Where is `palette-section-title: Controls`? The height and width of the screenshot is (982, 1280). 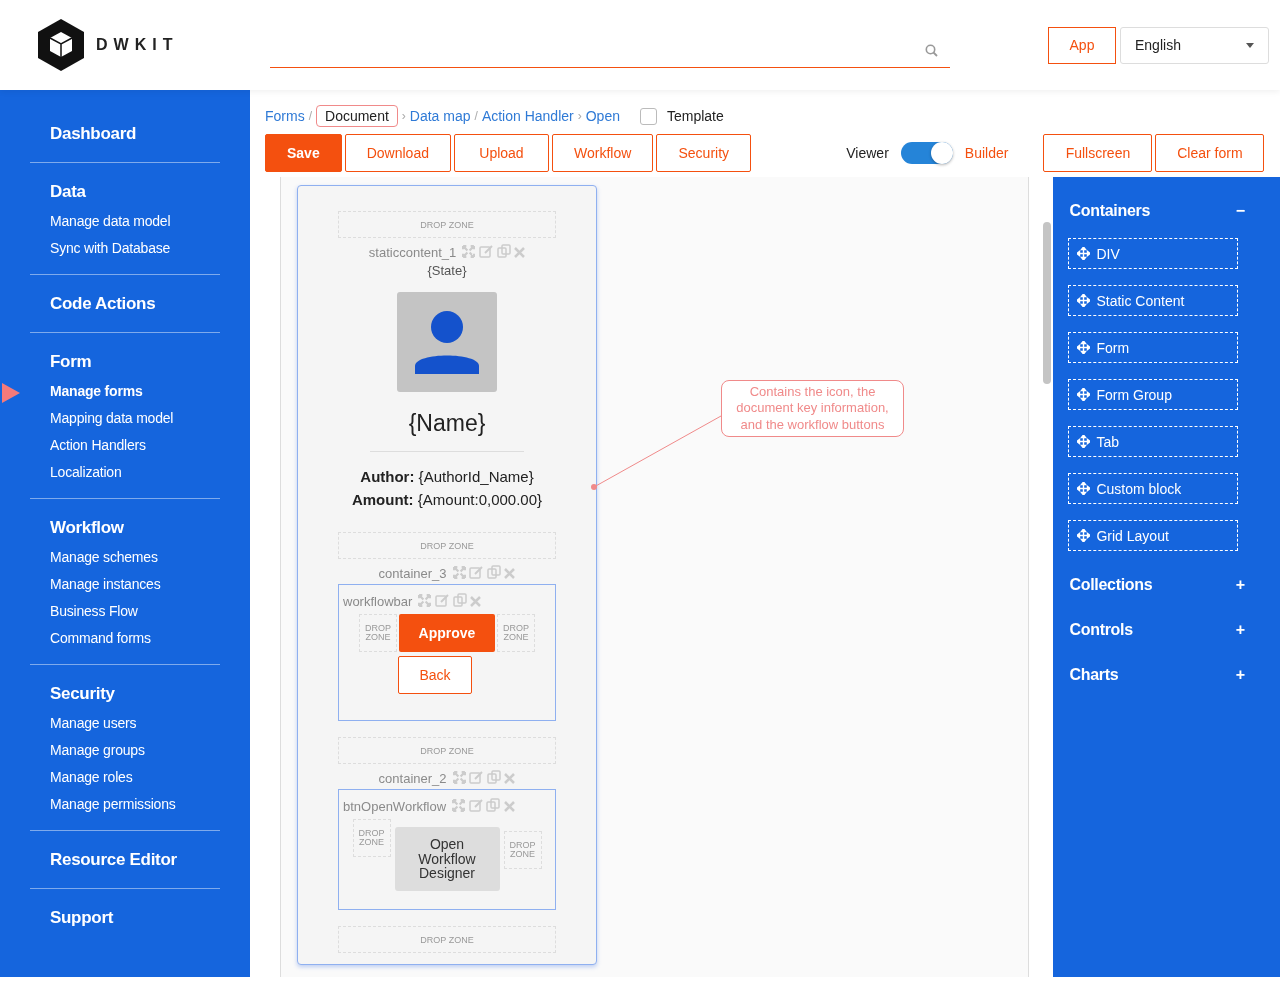 palette-section-title: Controls is located at coordinates (1101, 630).